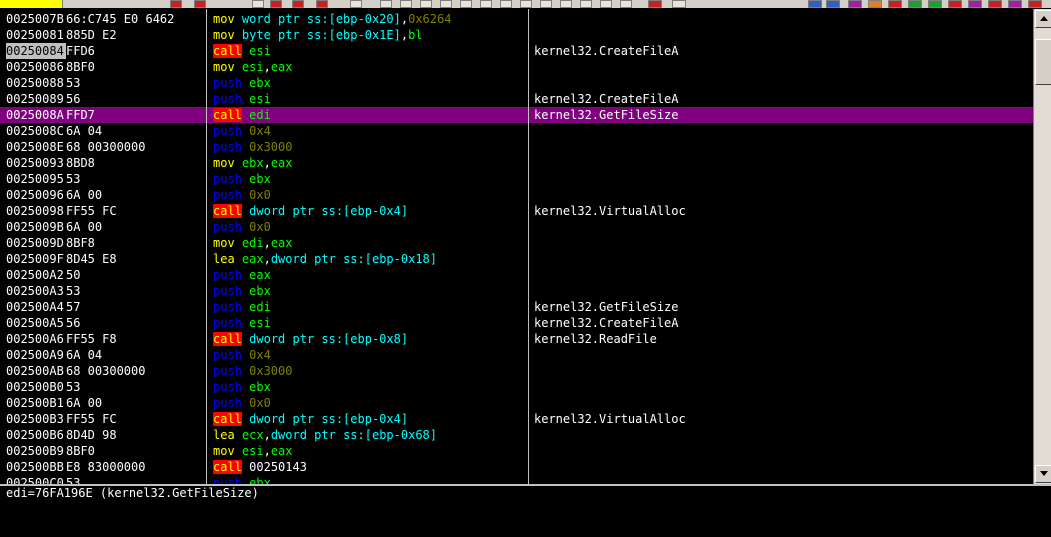  What do you see at coordinates (73, 275) in the screenshot?
I see `row-hex-dump: 50` at bounding box center [73, 275].